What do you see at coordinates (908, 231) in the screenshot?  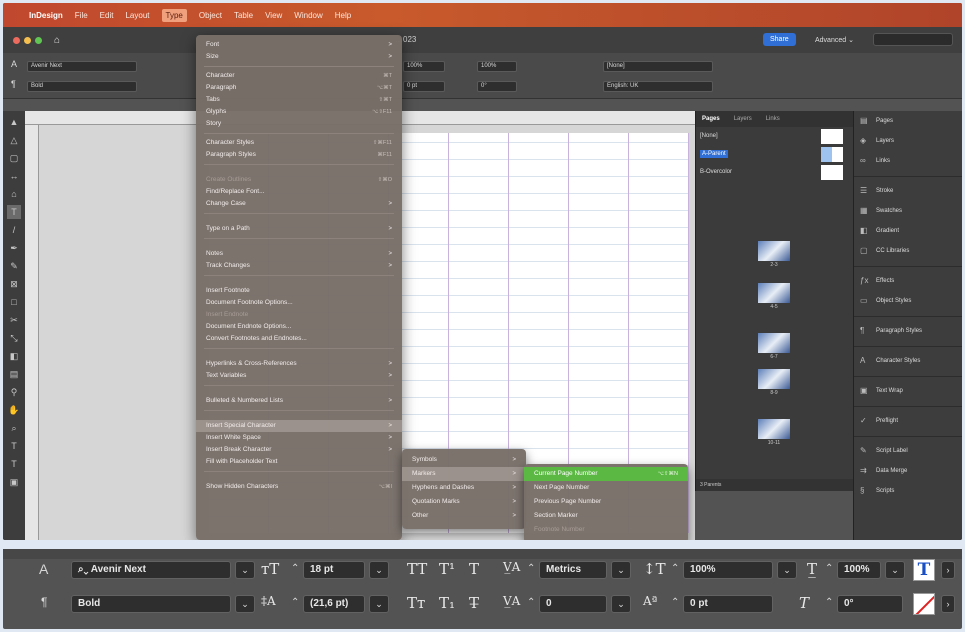 I see `dock-gradient: ◧ Gradient` at bounding box center [908, 231].